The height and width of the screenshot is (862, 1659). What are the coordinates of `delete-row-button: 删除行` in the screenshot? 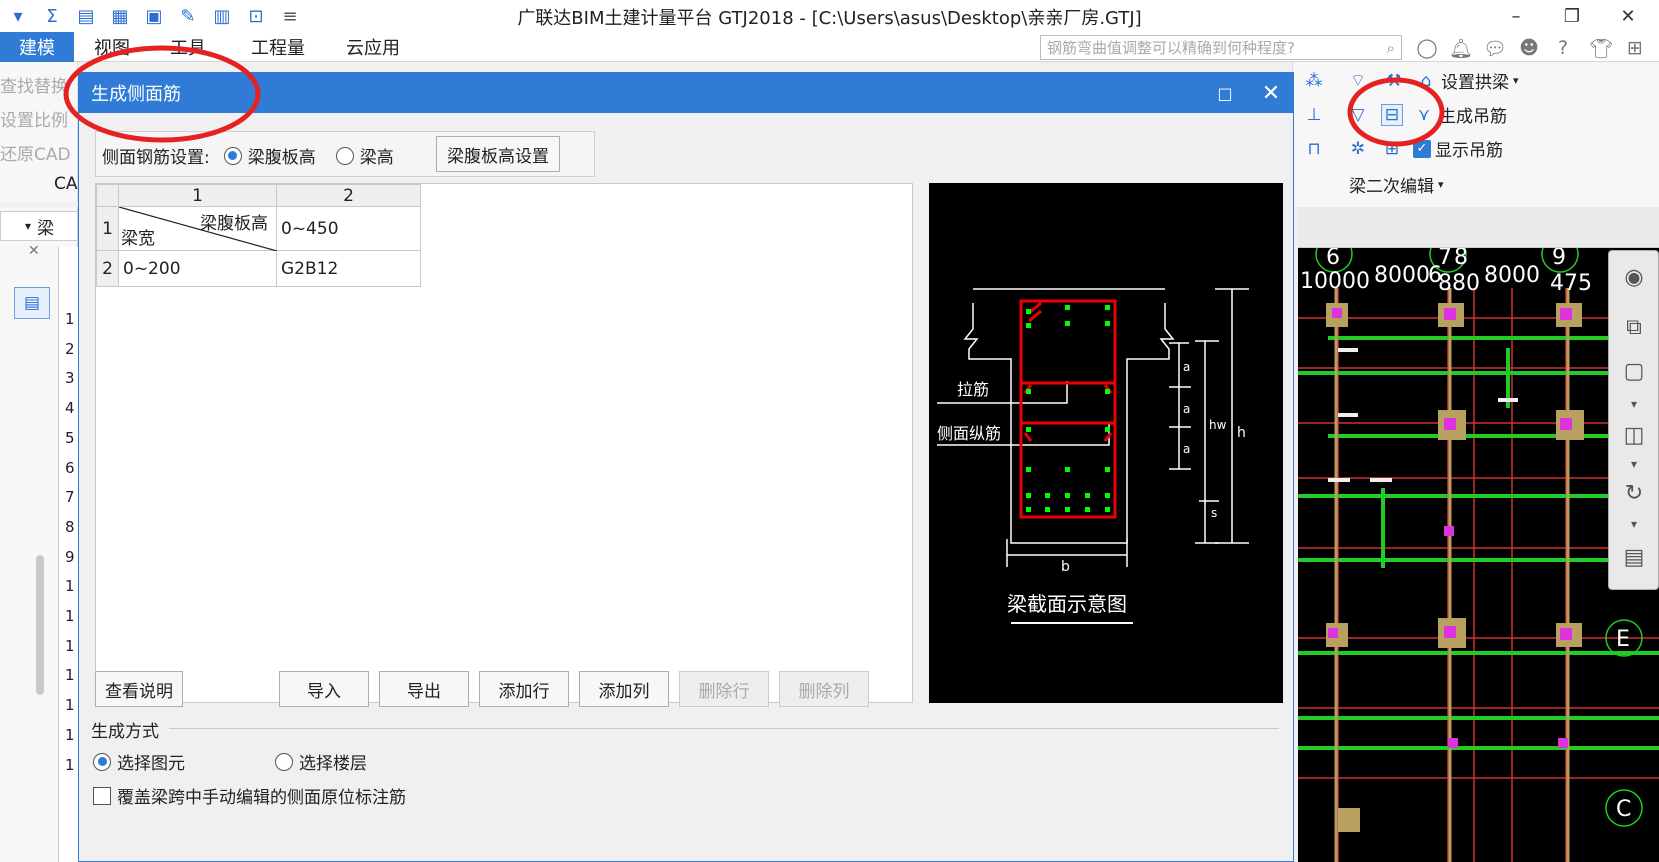 It's located at (724, 689).